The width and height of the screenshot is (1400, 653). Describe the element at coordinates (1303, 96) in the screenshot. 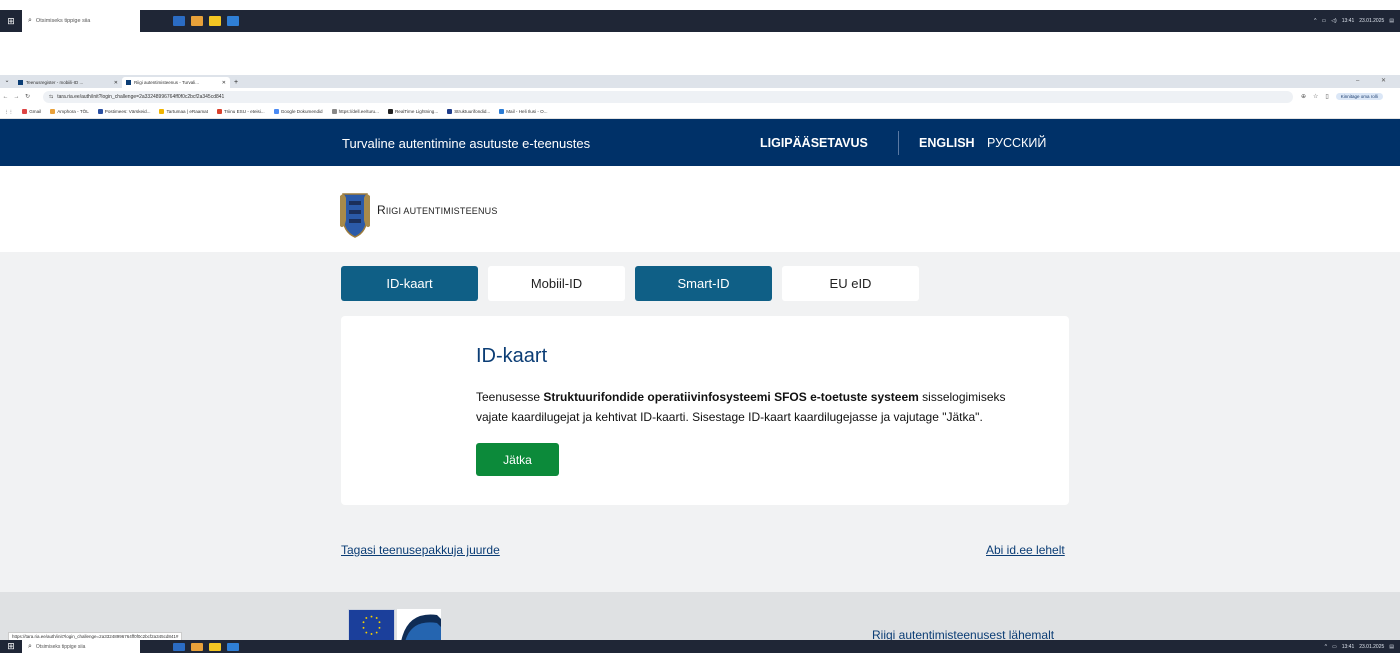

I see `zoom-icon: ⊕` at that location.